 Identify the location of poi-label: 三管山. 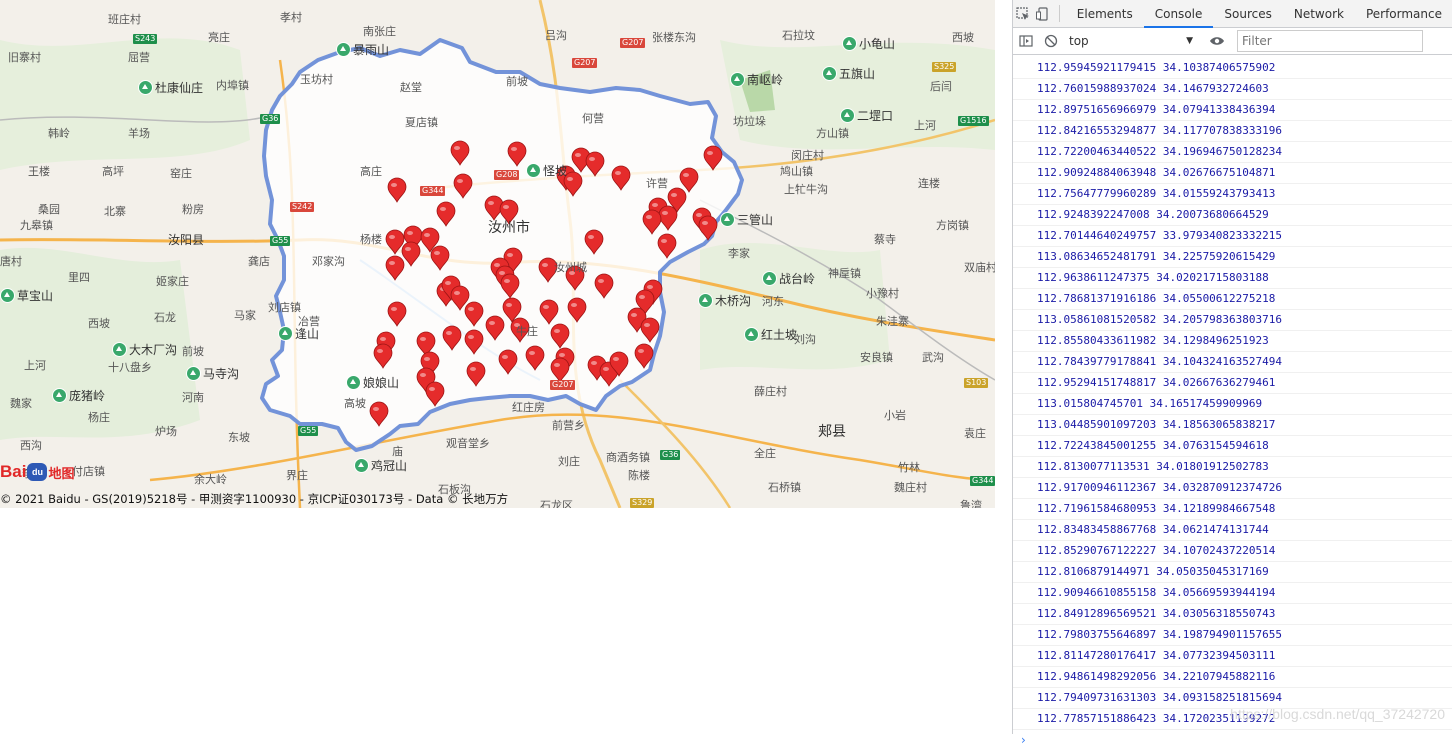
(755, 220).